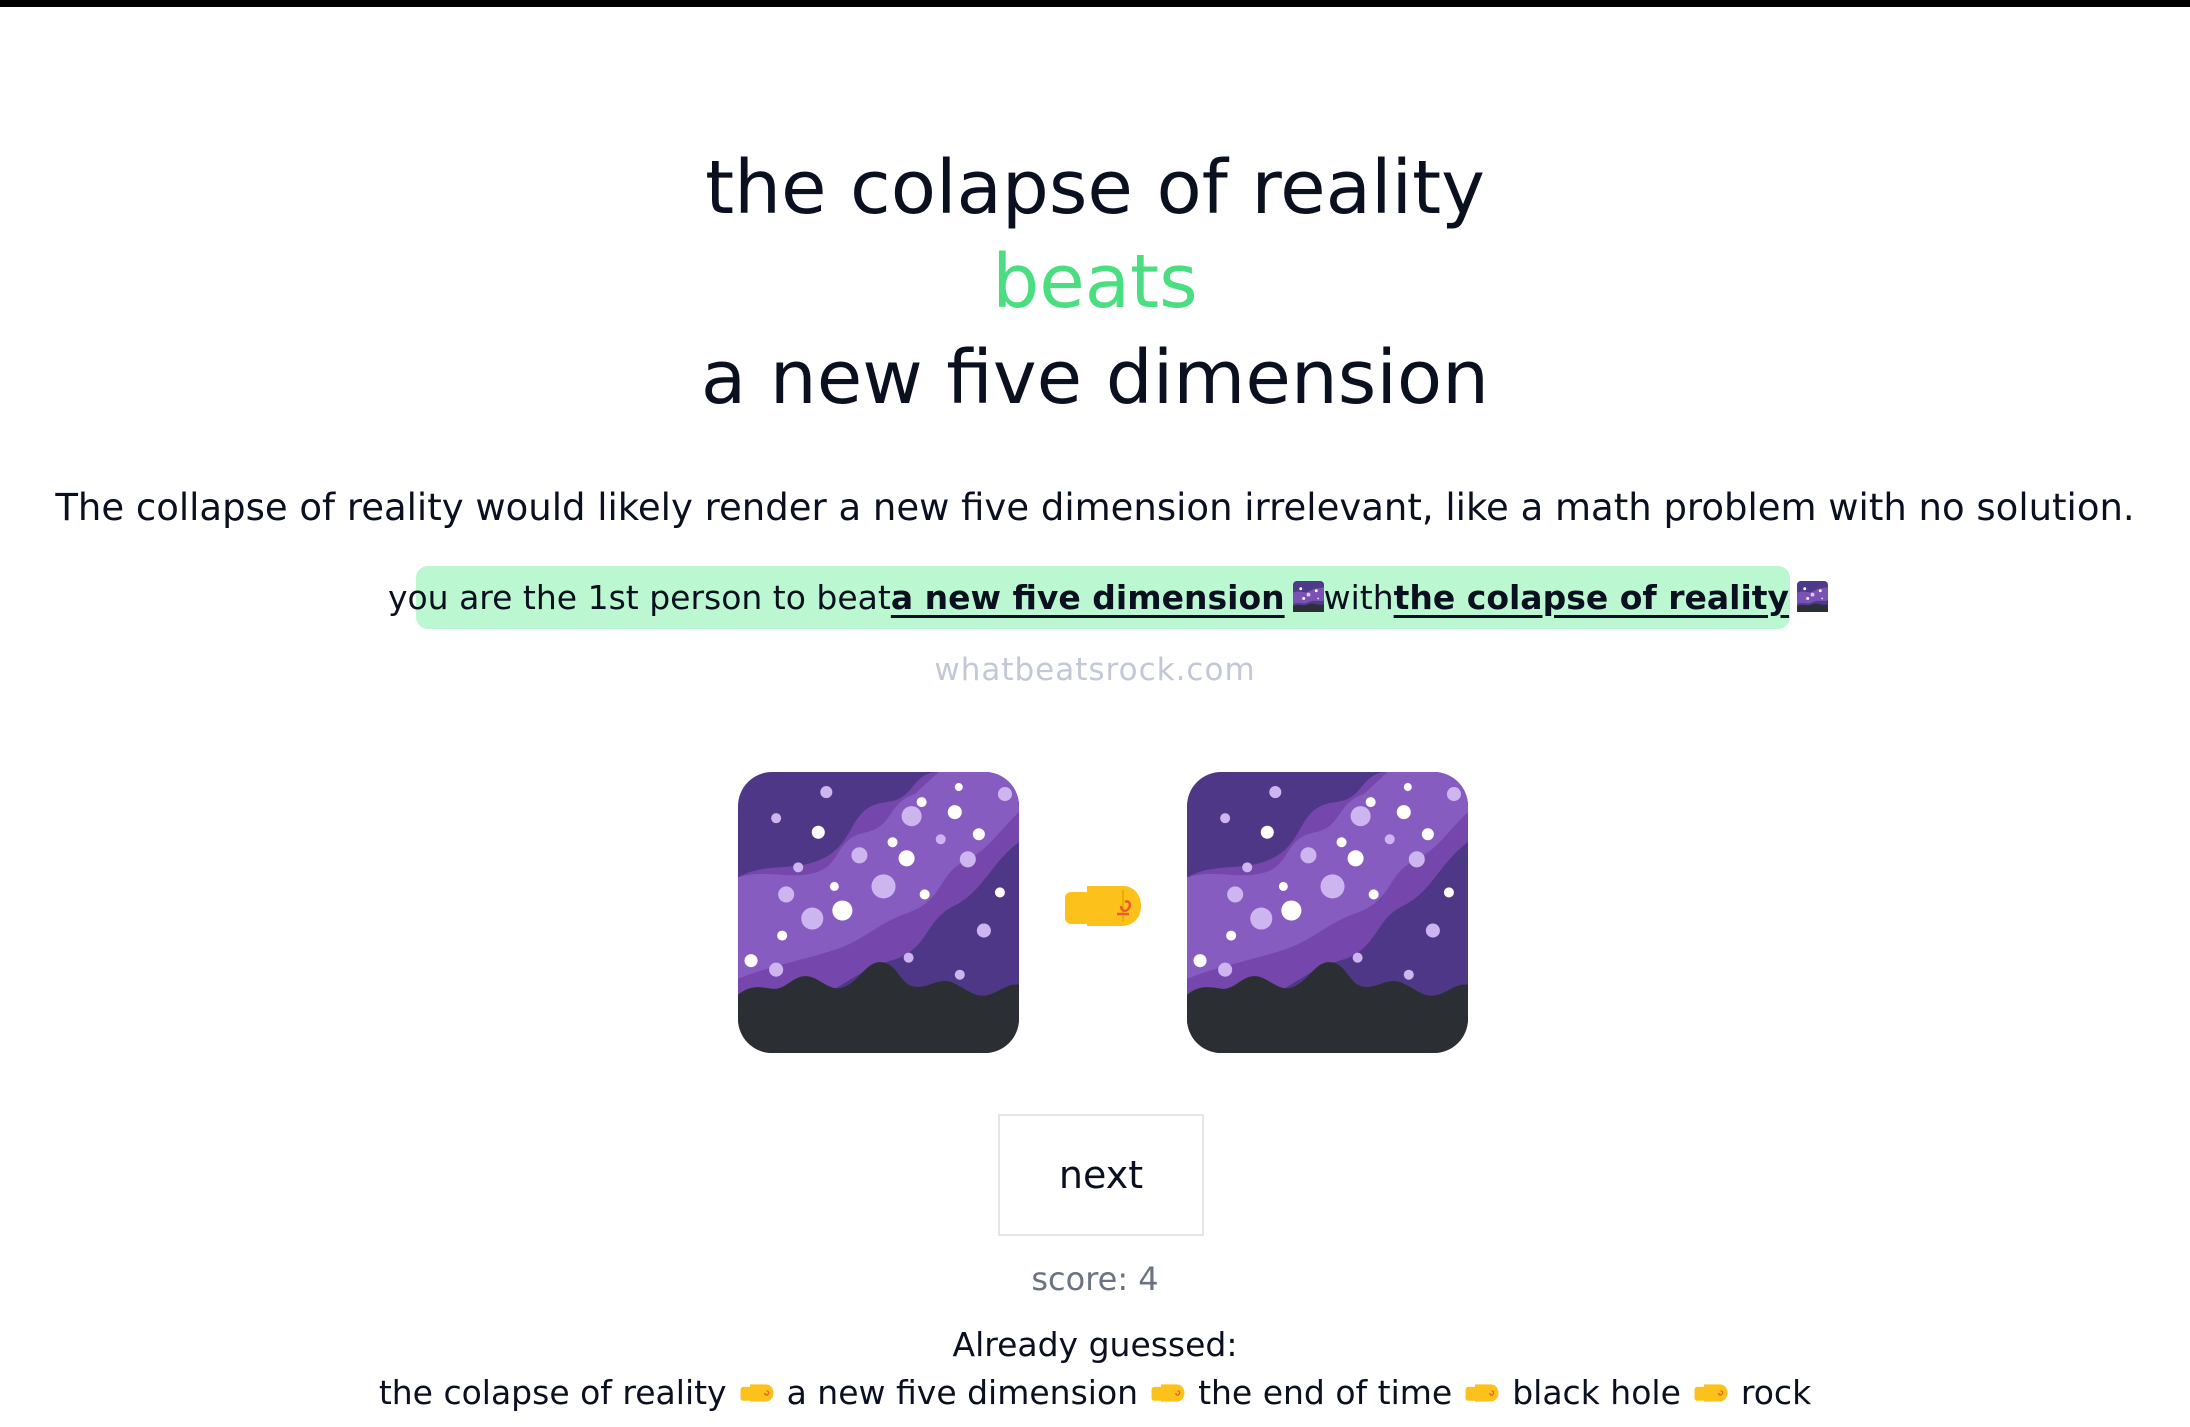 The height and width of the screenshot is (1427, 2190). I want to click on winner-link-label: the colapse of reality, so click(1591, 597).